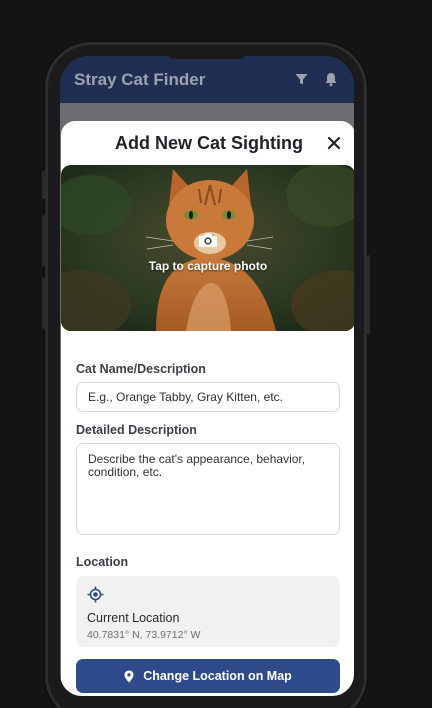 This screenshot has width=432, height=708. What do you see at coordinates (208, 611) in the screenshot?
I see `location-card: Current Location 40.7831° N, 73.9712° W` at bounding box center [208, 611].